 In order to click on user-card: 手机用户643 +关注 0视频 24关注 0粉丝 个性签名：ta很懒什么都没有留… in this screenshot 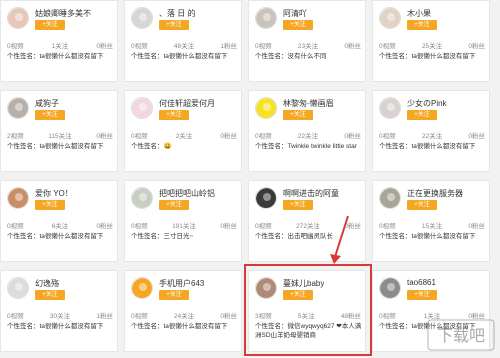, I will do `click(183, 311)`.